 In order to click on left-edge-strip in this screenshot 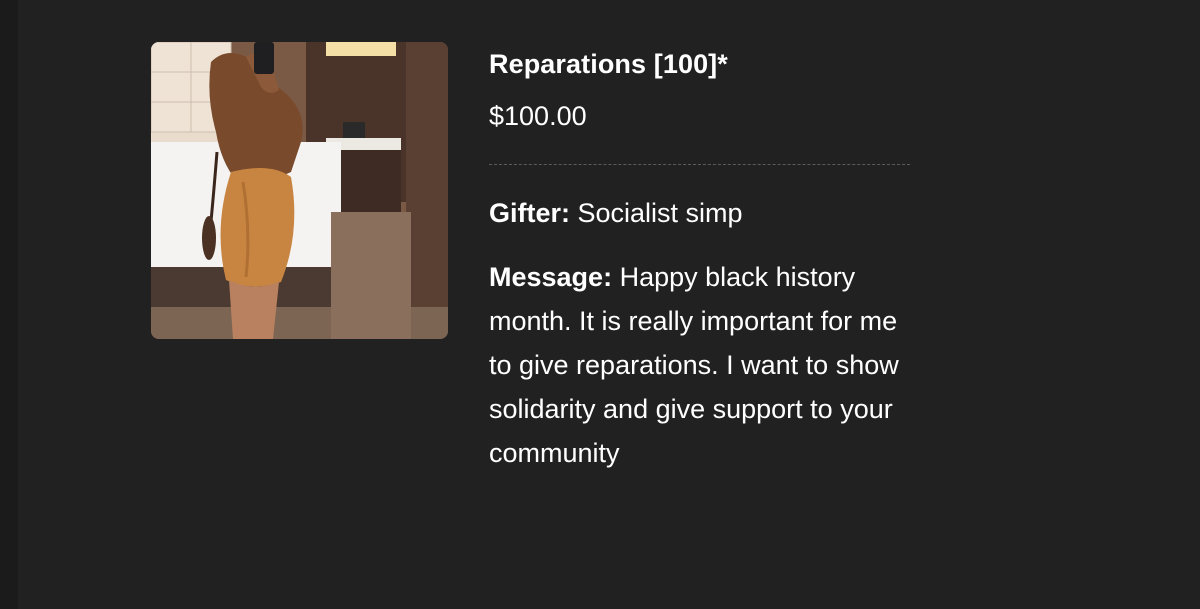, I will do `click(9, 304)`.